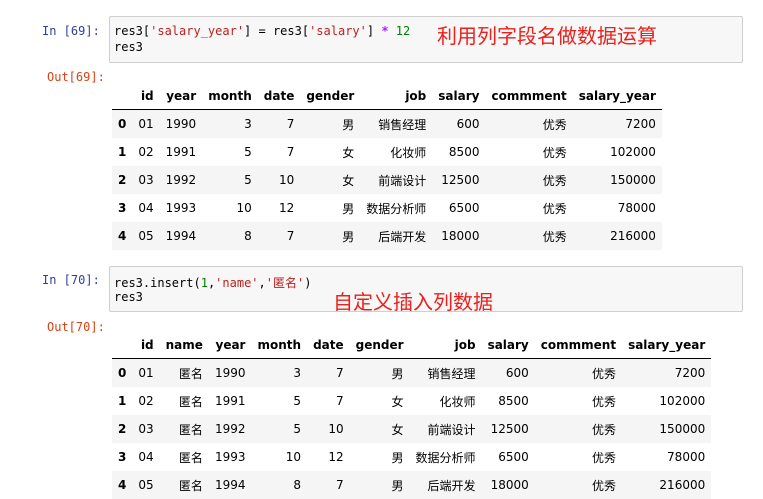  I want to click on table-cell: 1992, so click(181, 180).